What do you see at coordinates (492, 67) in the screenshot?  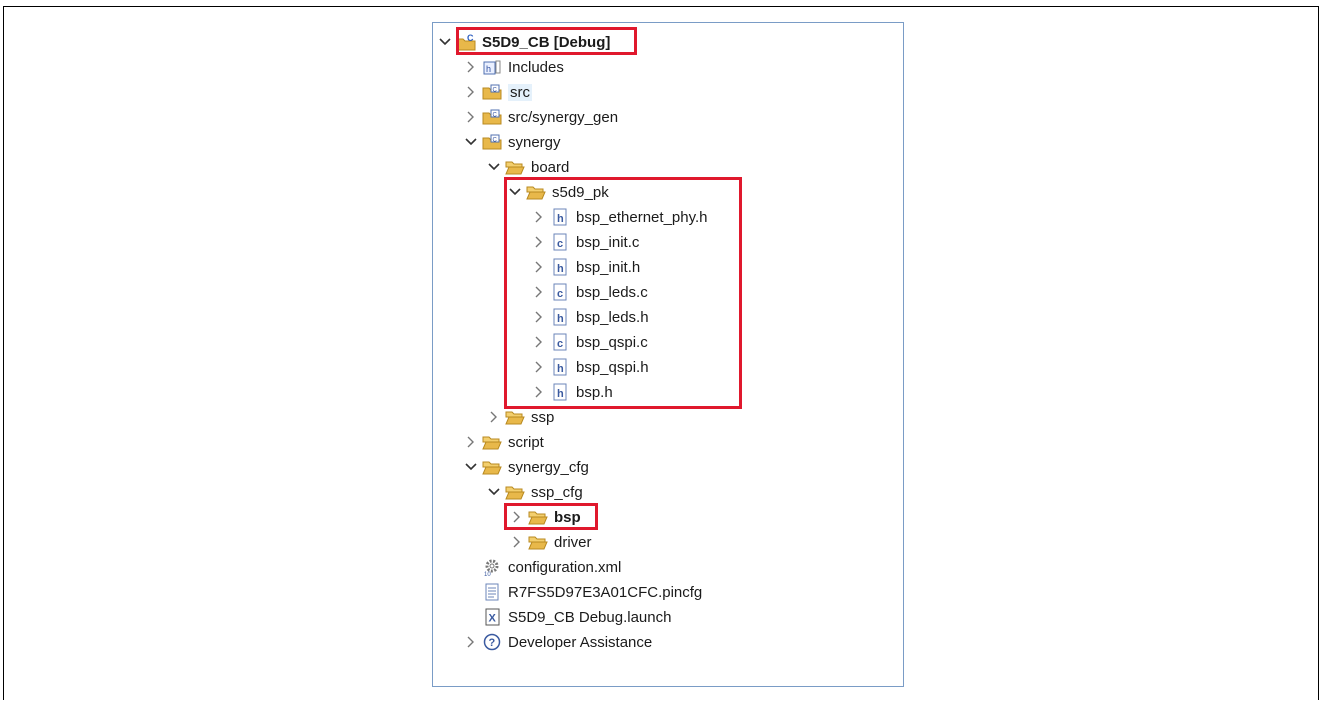 I see `includes-icon: h` at bounding box center [492, 67].